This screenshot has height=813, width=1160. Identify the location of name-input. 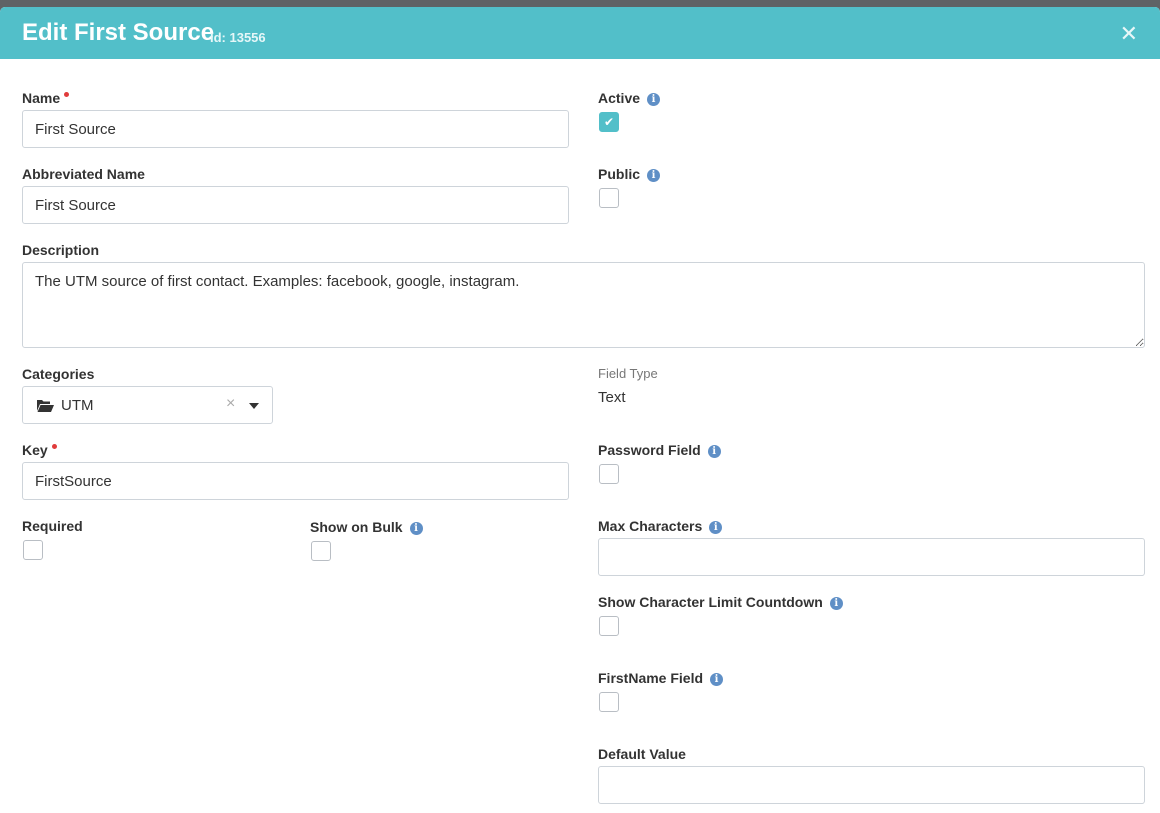
(295, 129).